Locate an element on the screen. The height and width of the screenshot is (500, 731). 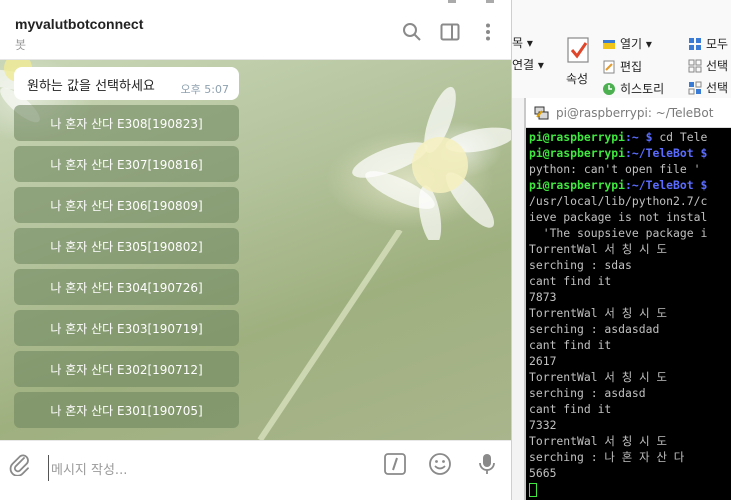
ribbon-item: 연결 ▾ is located at coordinates (528, 64).